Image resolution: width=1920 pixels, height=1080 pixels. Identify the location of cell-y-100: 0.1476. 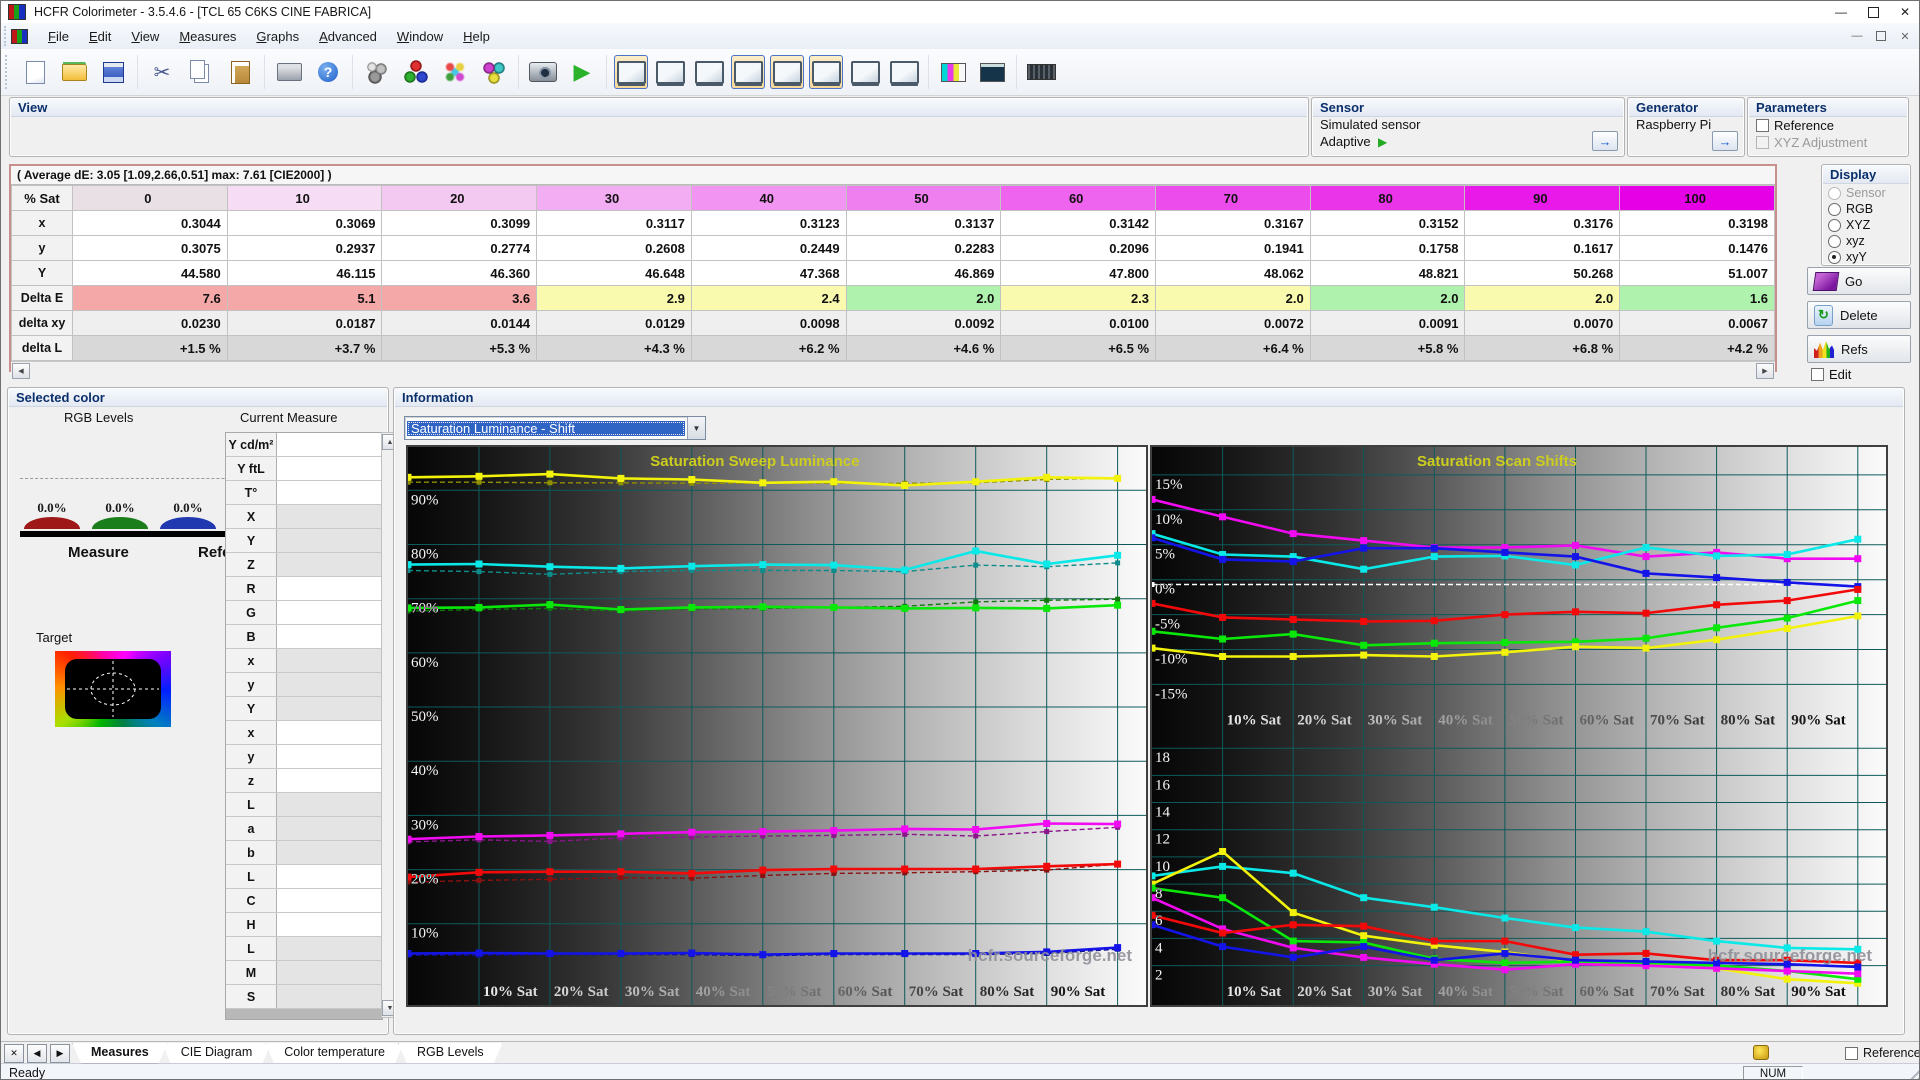
(1697, 248).